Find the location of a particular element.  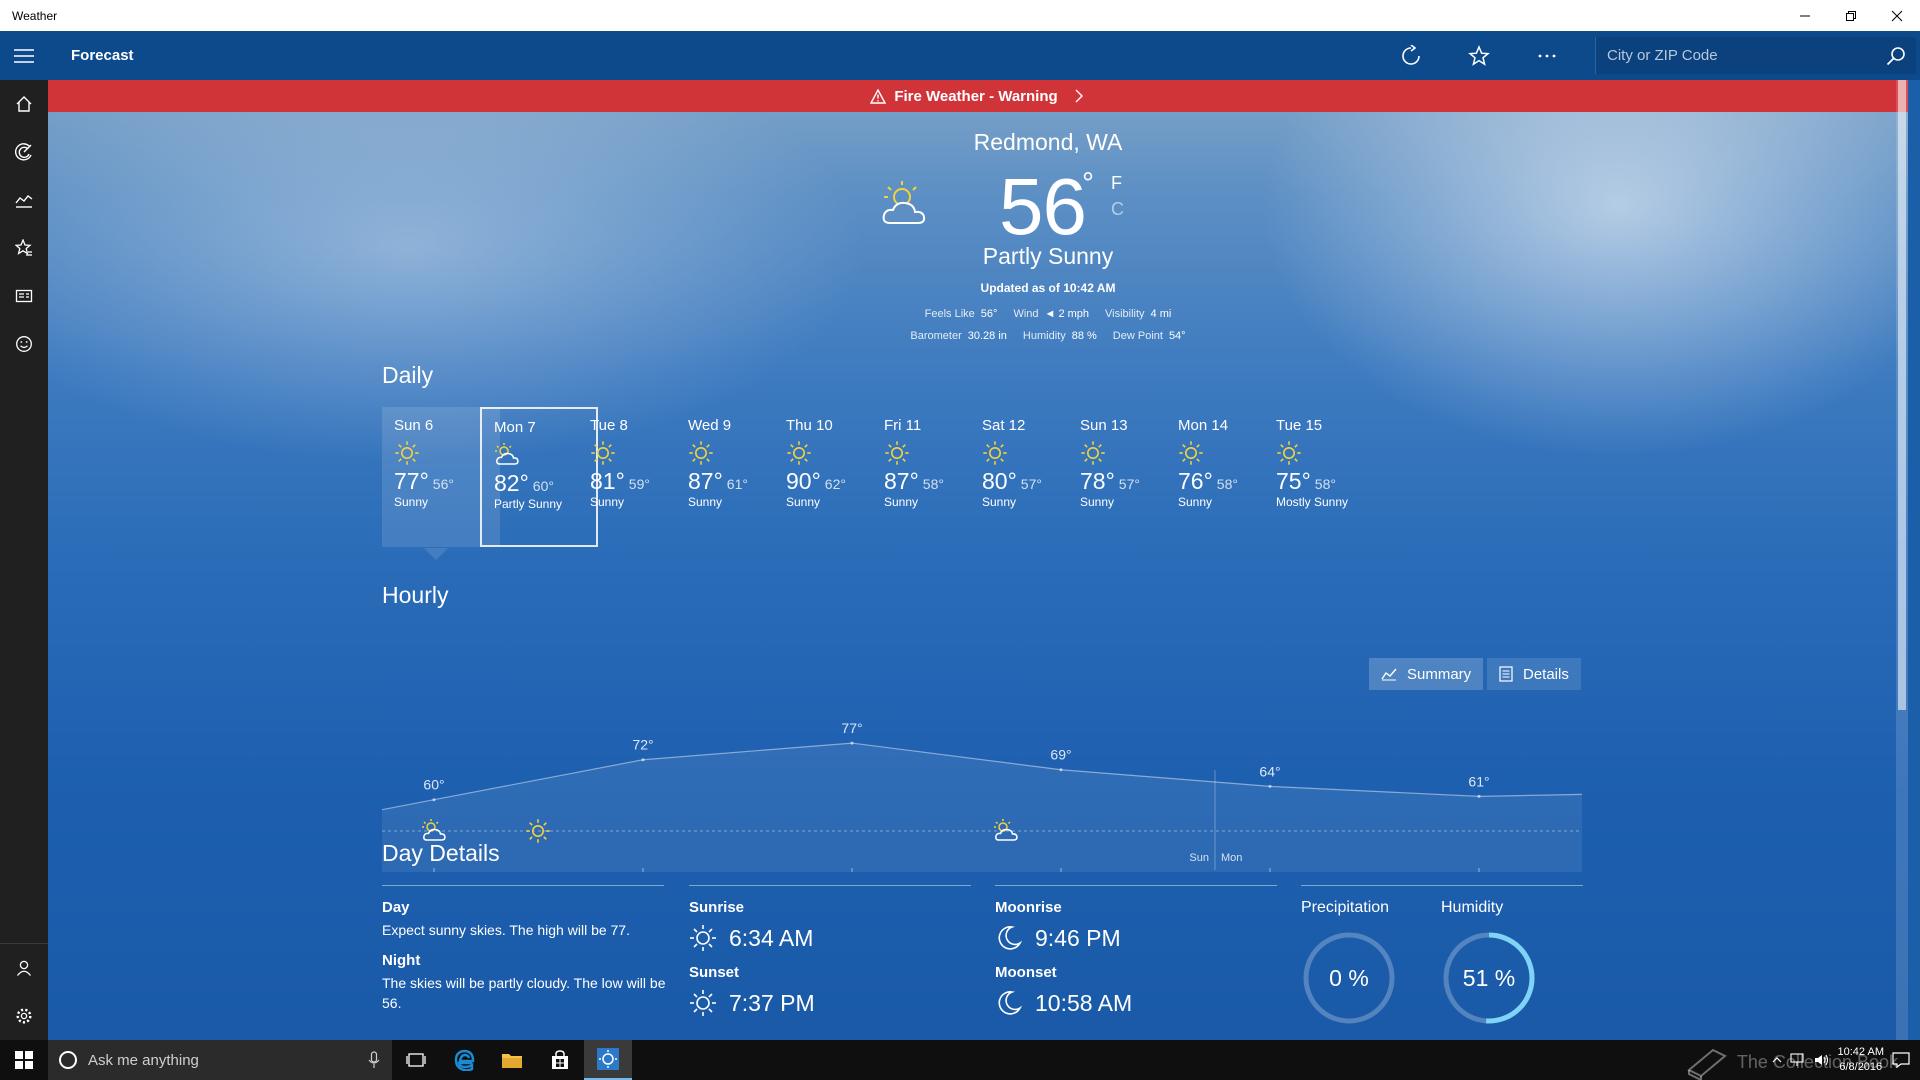

nav-maps is located at coordinates (24, 152).